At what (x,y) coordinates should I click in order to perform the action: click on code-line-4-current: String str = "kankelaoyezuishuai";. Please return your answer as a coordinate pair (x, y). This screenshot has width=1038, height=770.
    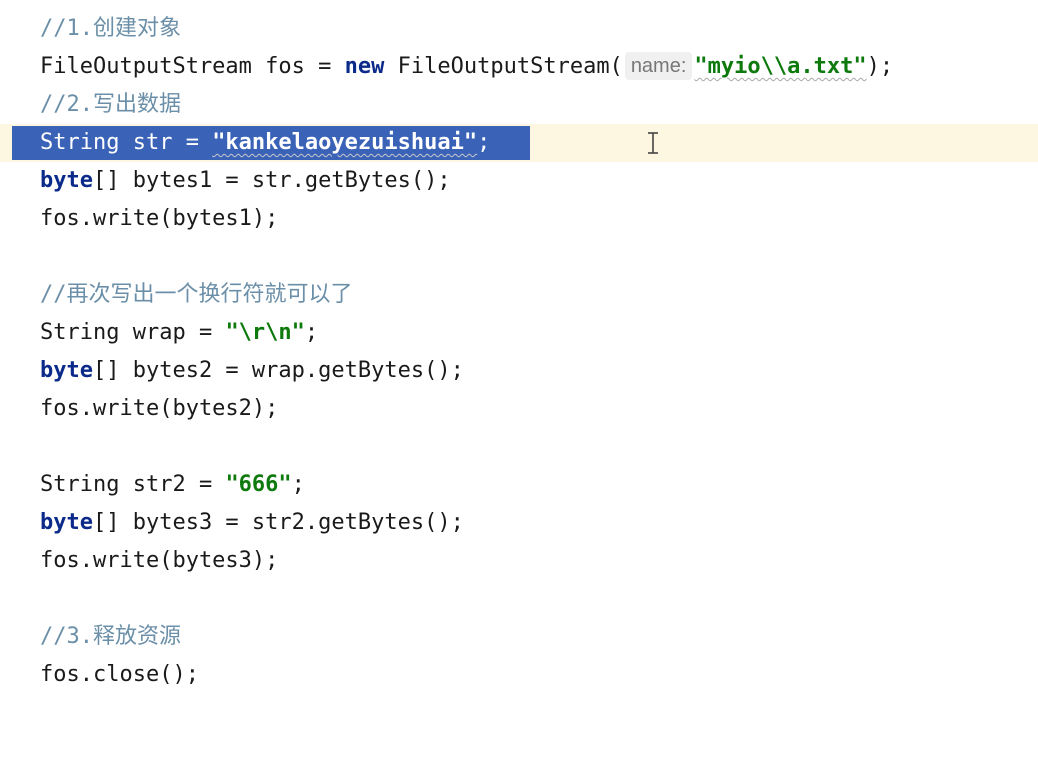
    Looking at the image, I should click on (519, 143).